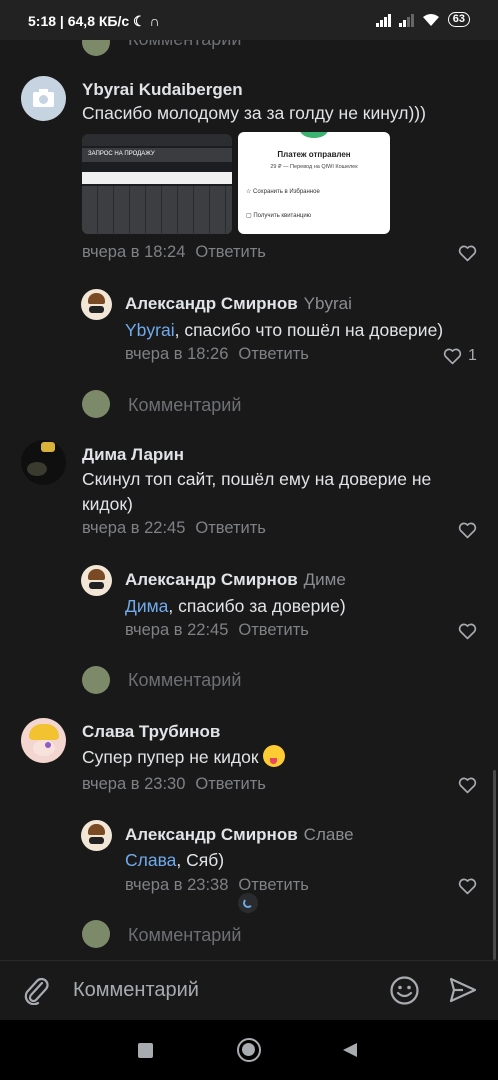  I want to click on winking-tongue-emoji-icon, so click(274, 756).